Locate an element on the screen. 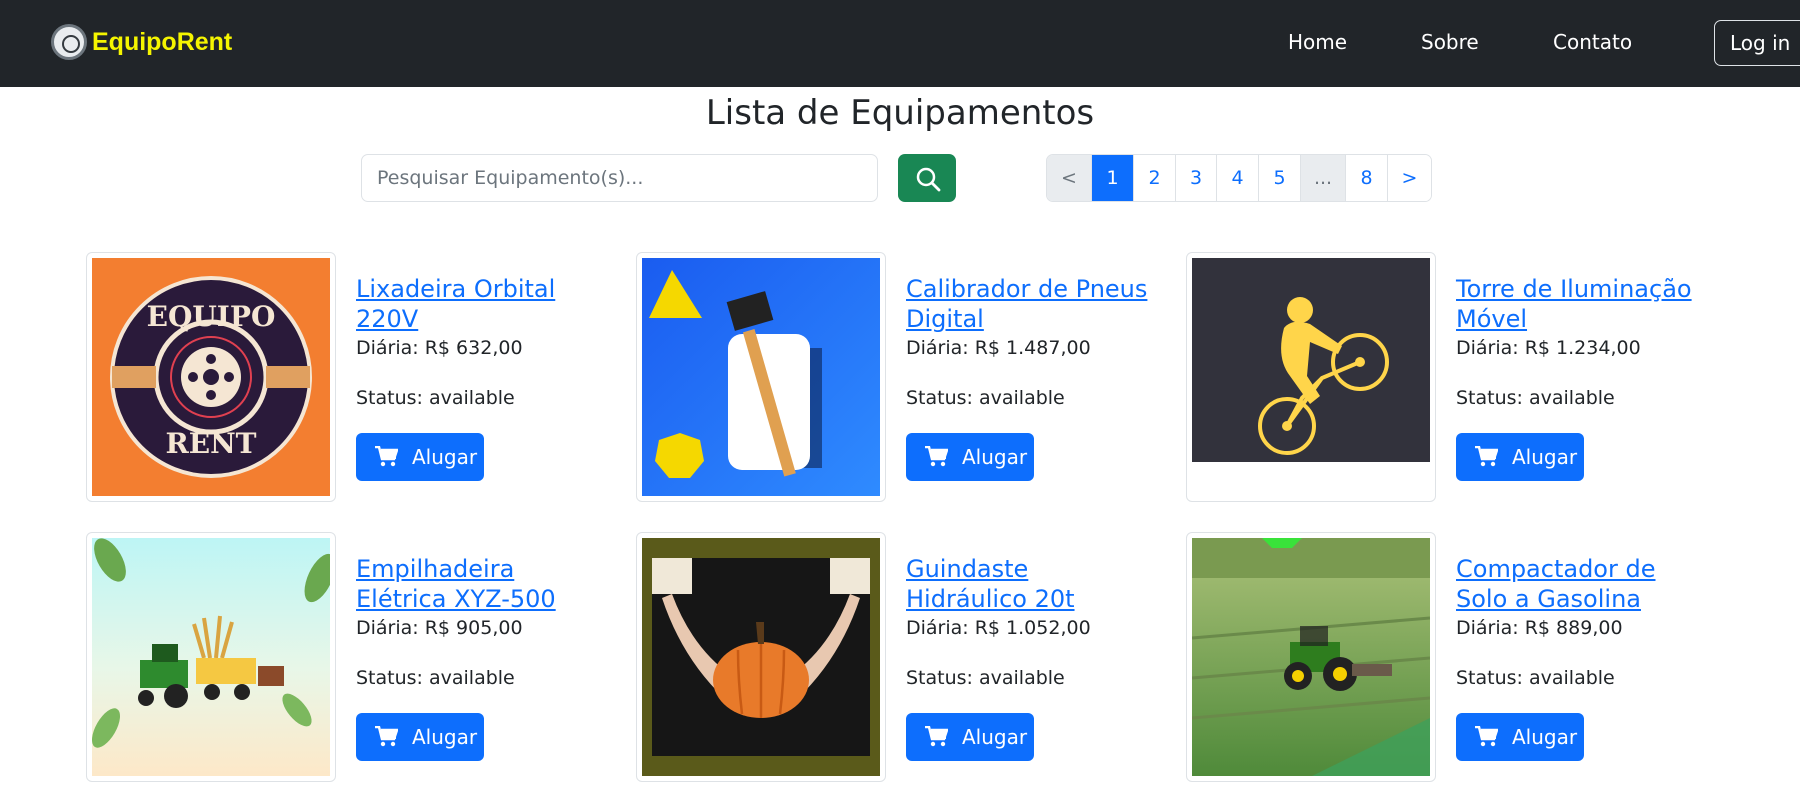  equipment-image: EQUIPO RENT is located at coordinates (211, 377).